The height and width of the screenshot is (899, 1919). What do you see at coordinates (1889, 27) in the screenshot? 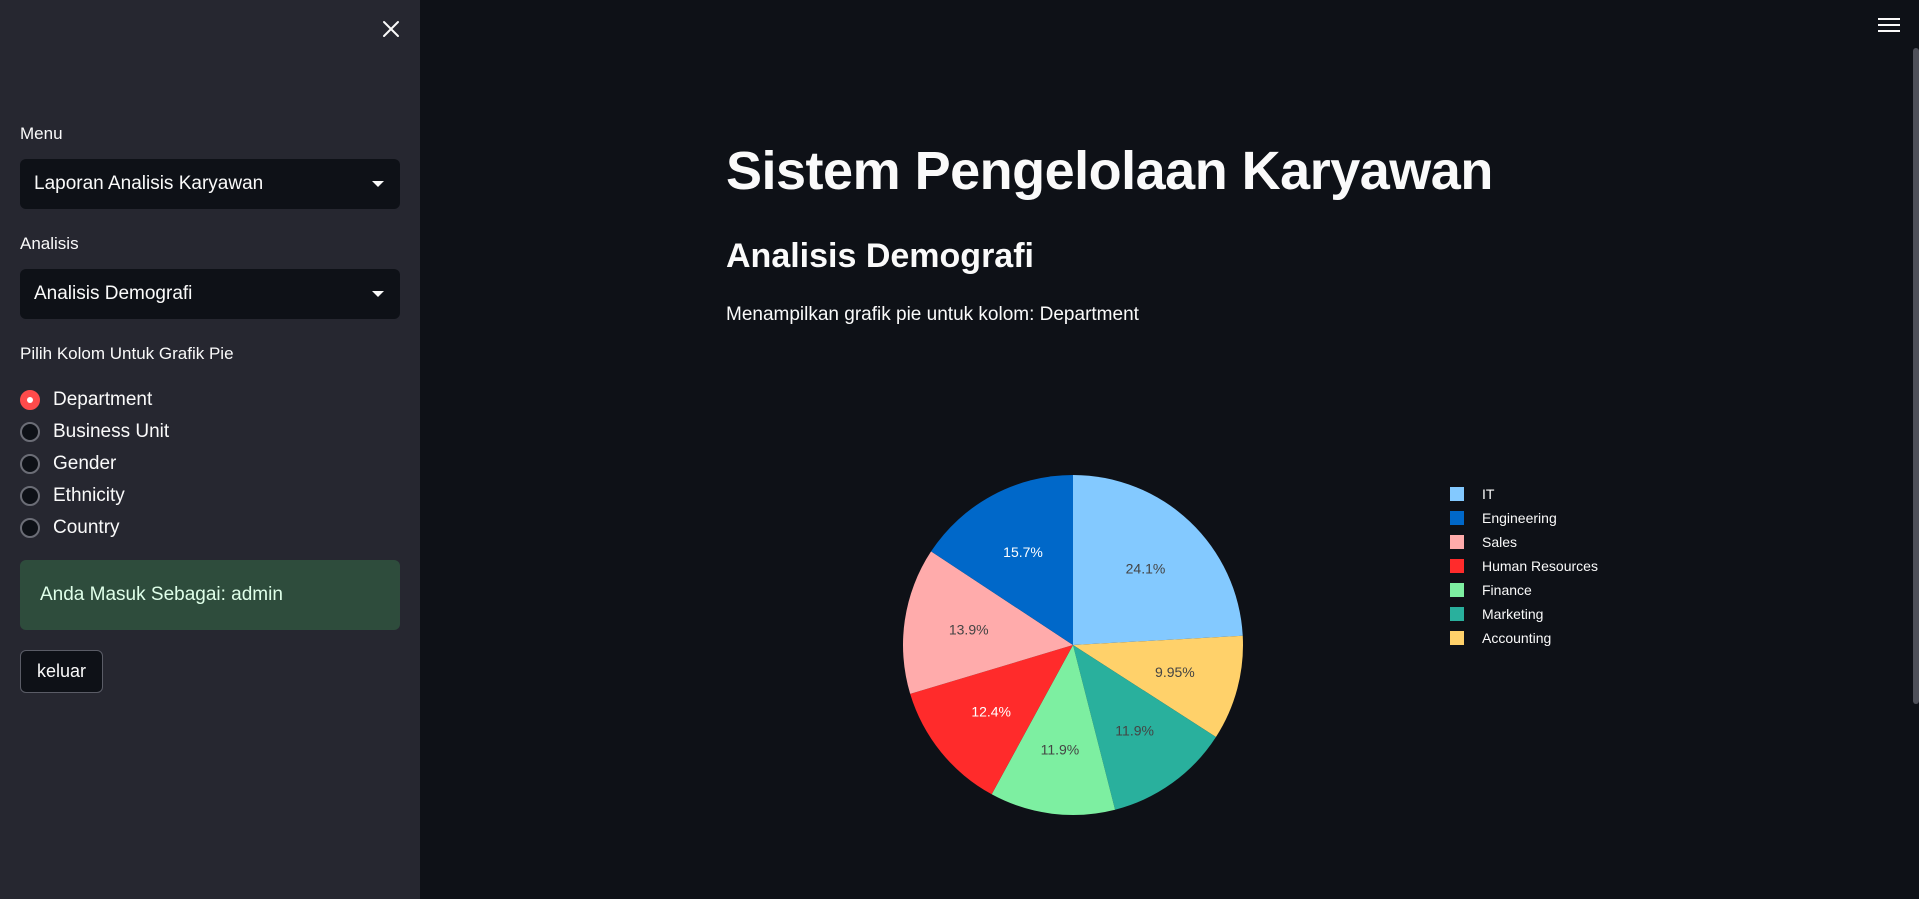
I see `main-menu-button` at bounding box center [1889, 27].